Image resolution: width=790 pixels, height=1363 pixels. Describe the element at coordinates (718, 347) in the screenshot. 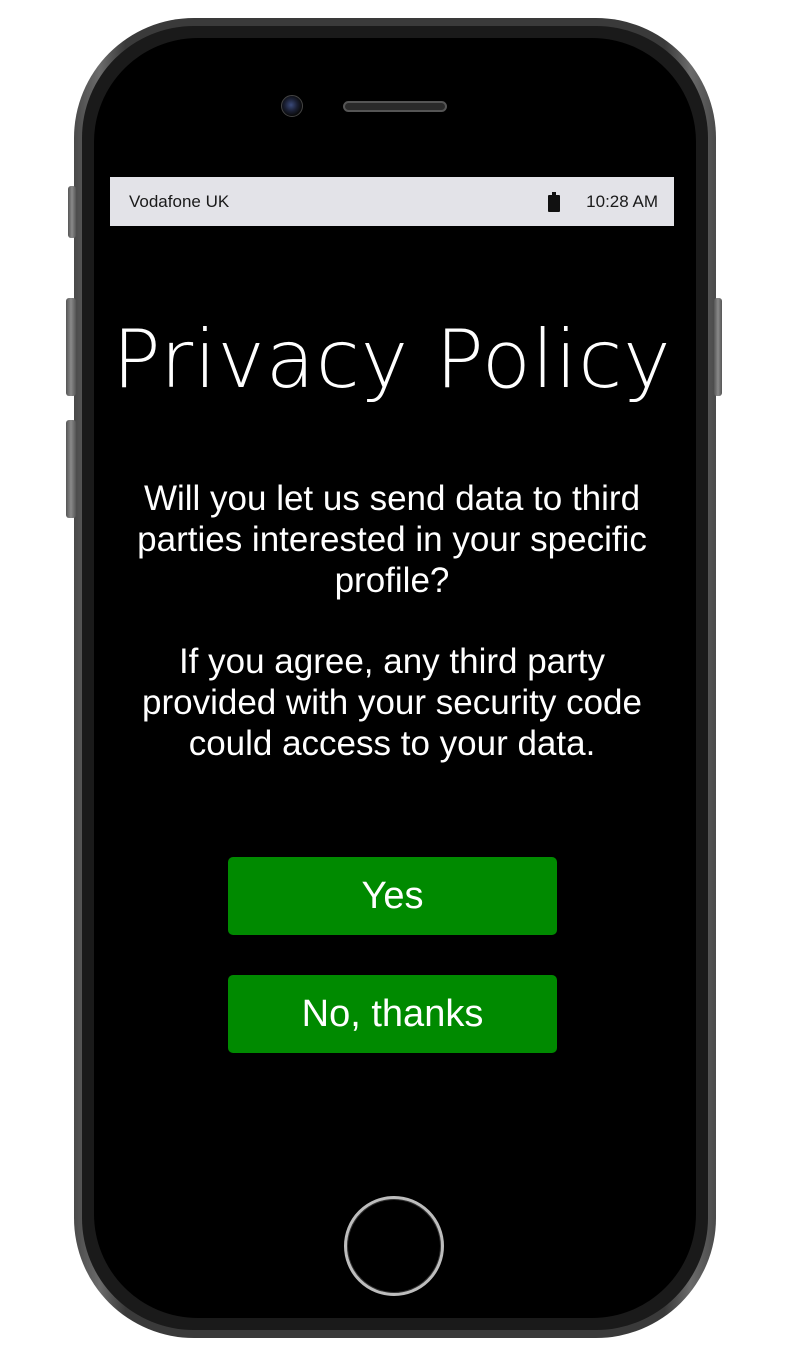

I see `power-button` at that location.